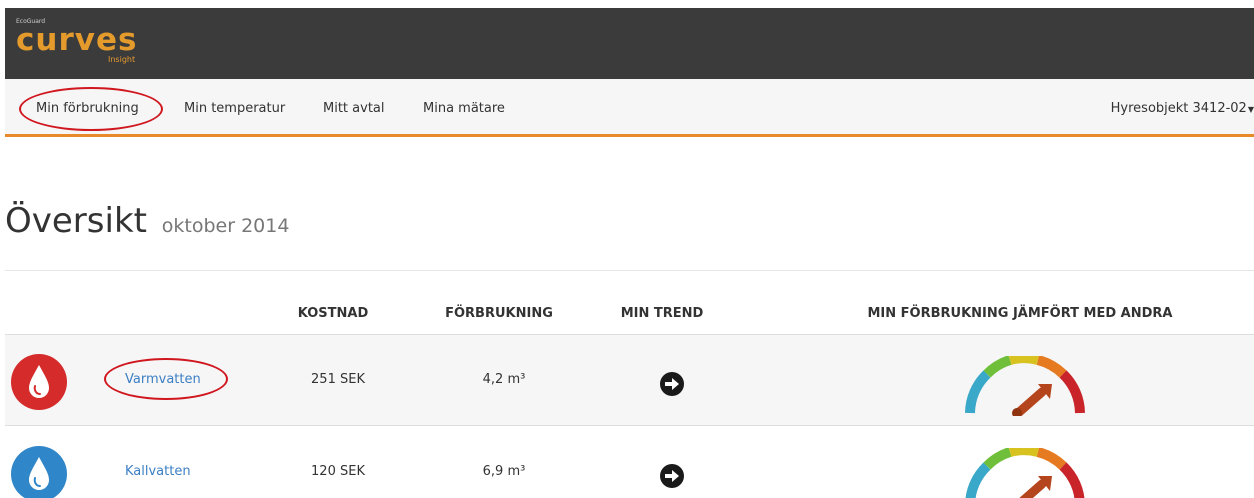 The height and width of the screenshot is (498, 1254). What do you see at coordinates (39, 472) in the screenshot?
I see `cold-water-drop-icon` at bounding box center [39, 472].